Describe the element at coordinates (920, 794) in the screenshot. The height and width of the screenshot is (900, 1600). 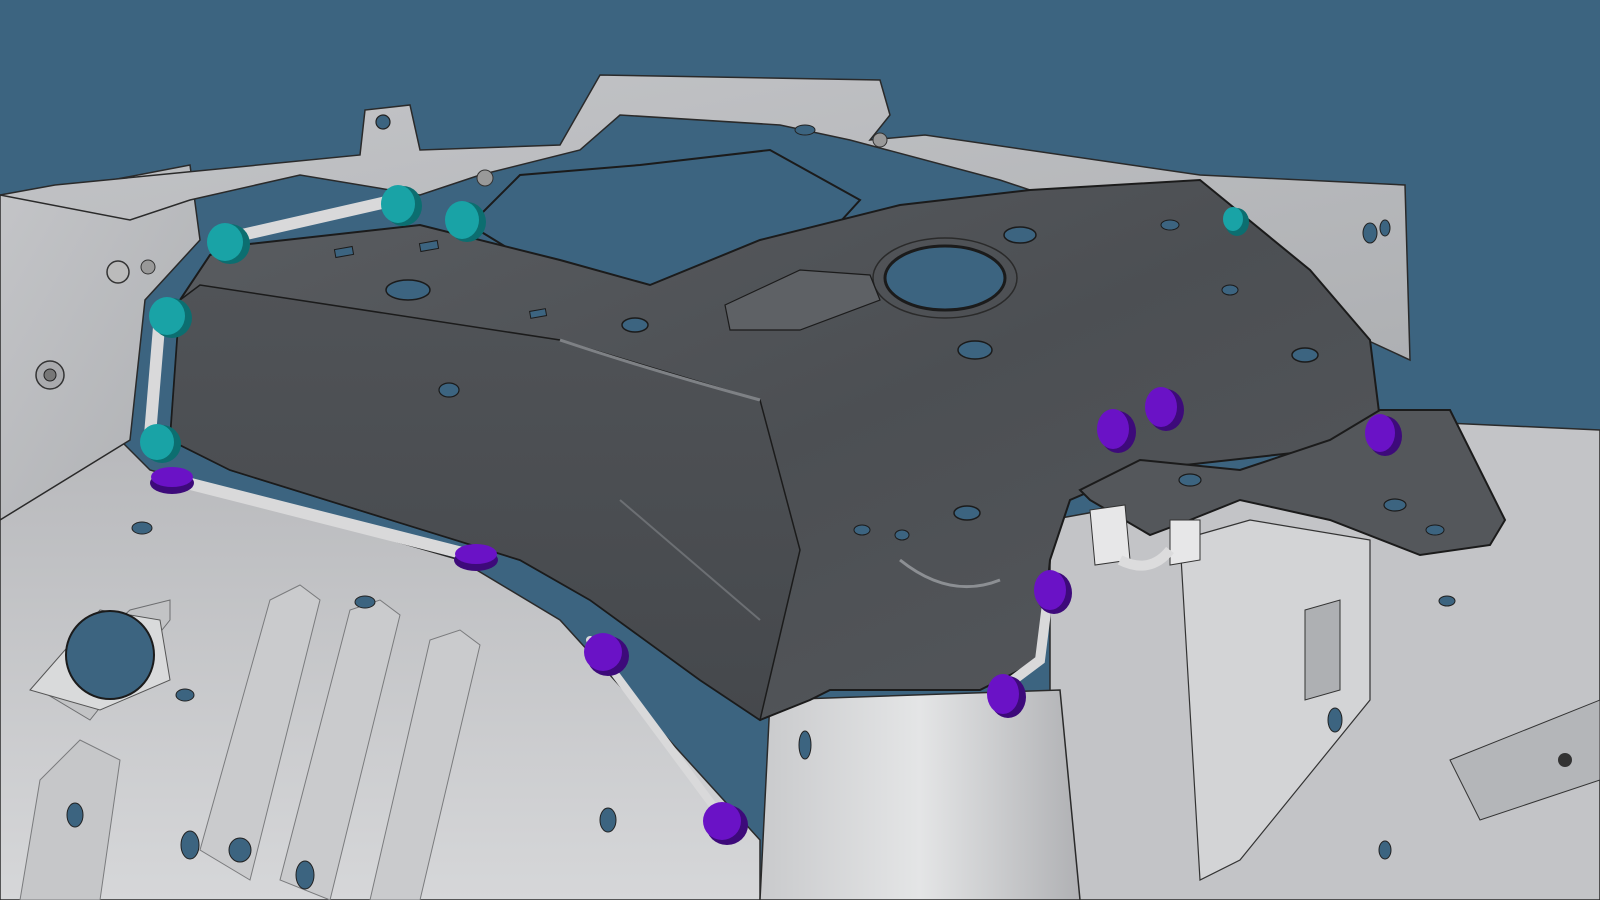
I see `wheelhouse-cylinder` at that location.